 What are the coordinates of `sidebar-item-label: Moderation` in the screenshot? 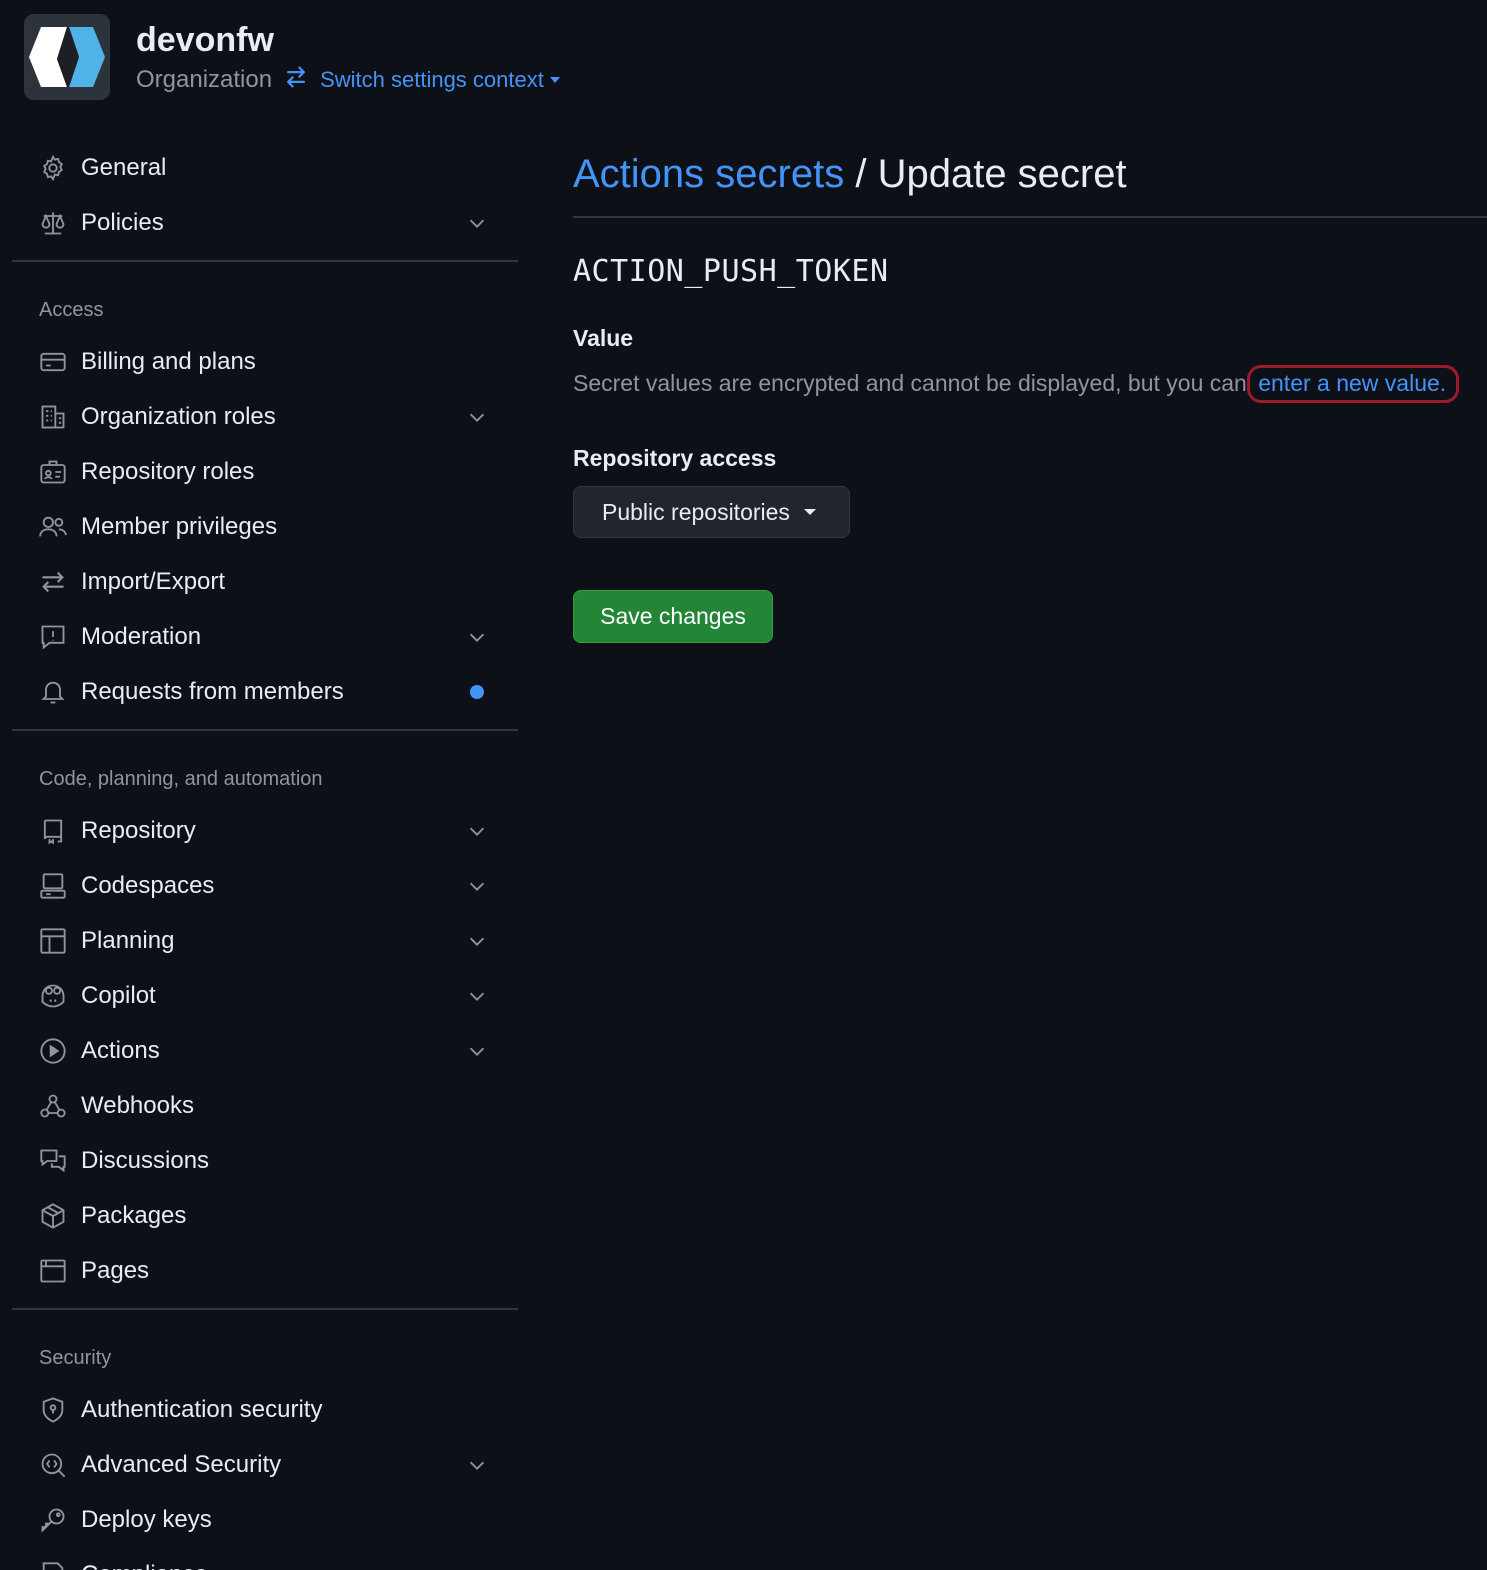 It's located at (141, 636).